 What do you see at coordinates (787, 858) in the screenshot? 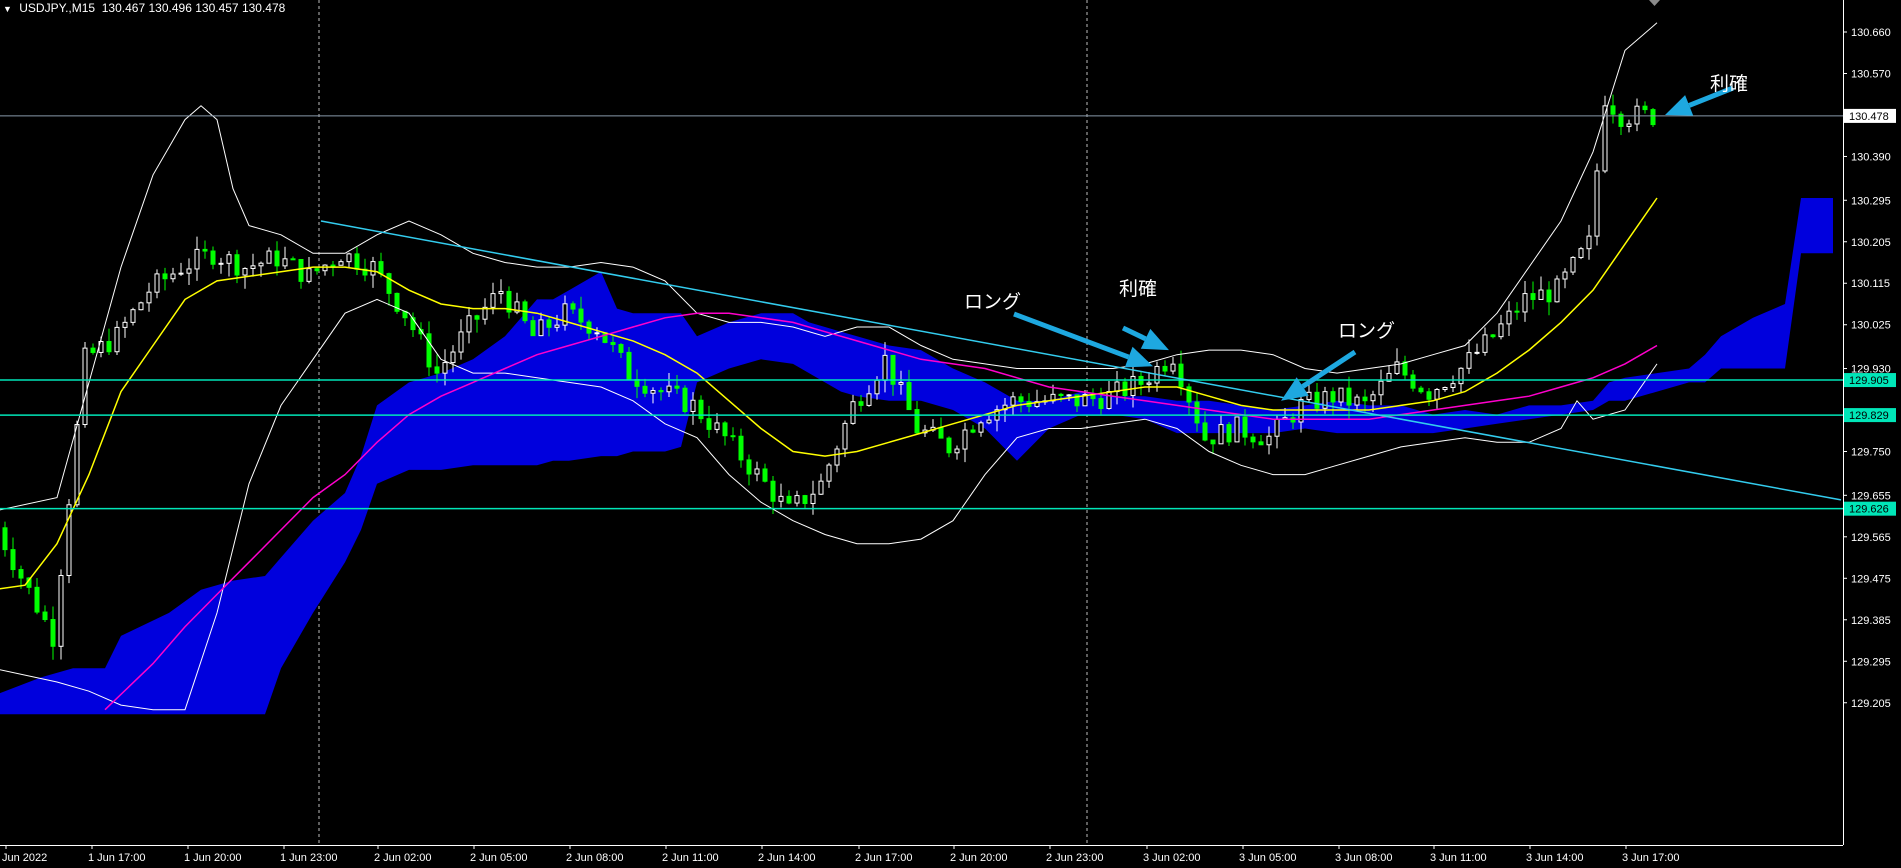
I see `x-tick-label: 2 Jun 14:00` at bounding box center [787, 858].